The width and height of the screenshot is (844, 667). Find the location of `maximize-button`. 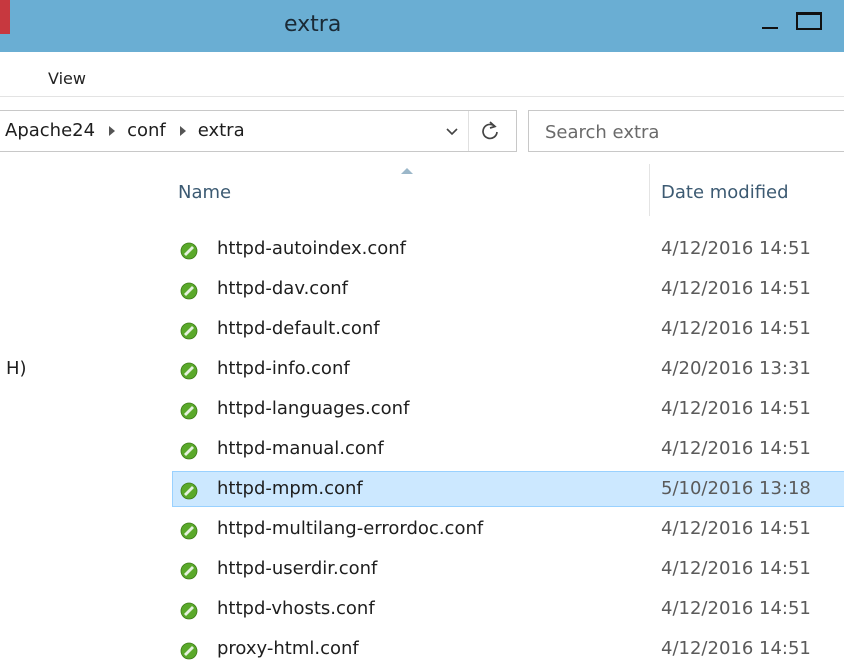

maximize-button is located at coordinates (809, 21).